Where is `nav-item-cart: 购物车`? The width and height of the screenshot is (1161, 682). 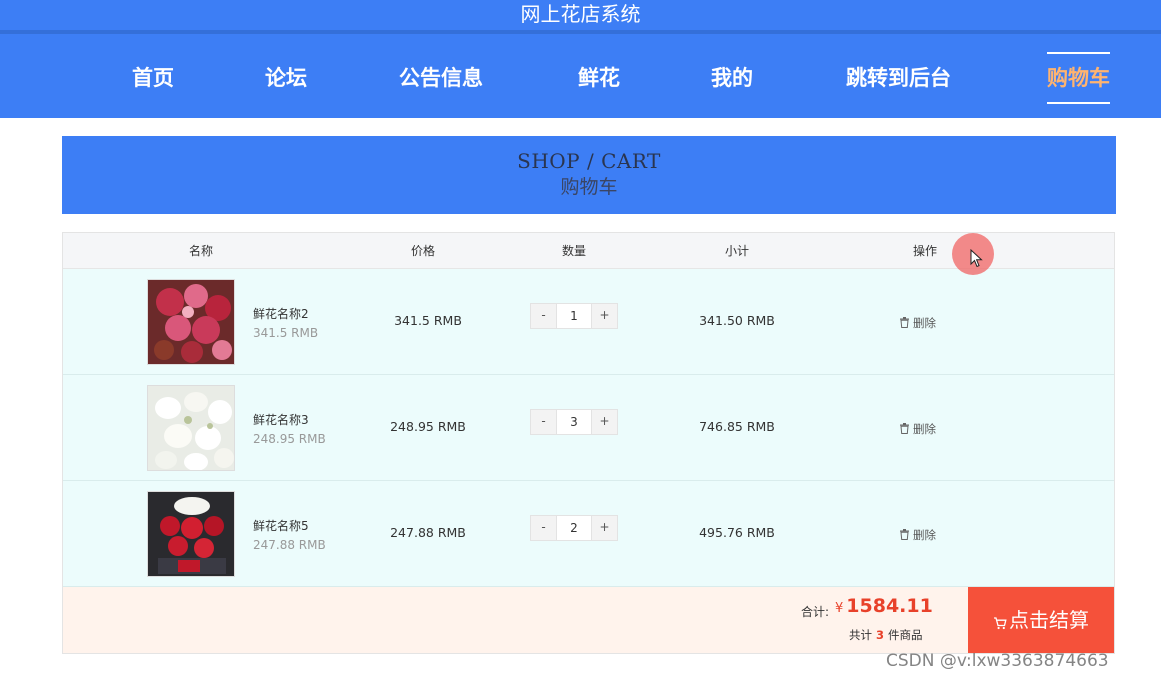 nav-item-cart: 购物车 is located at coordinates (1078, 78).